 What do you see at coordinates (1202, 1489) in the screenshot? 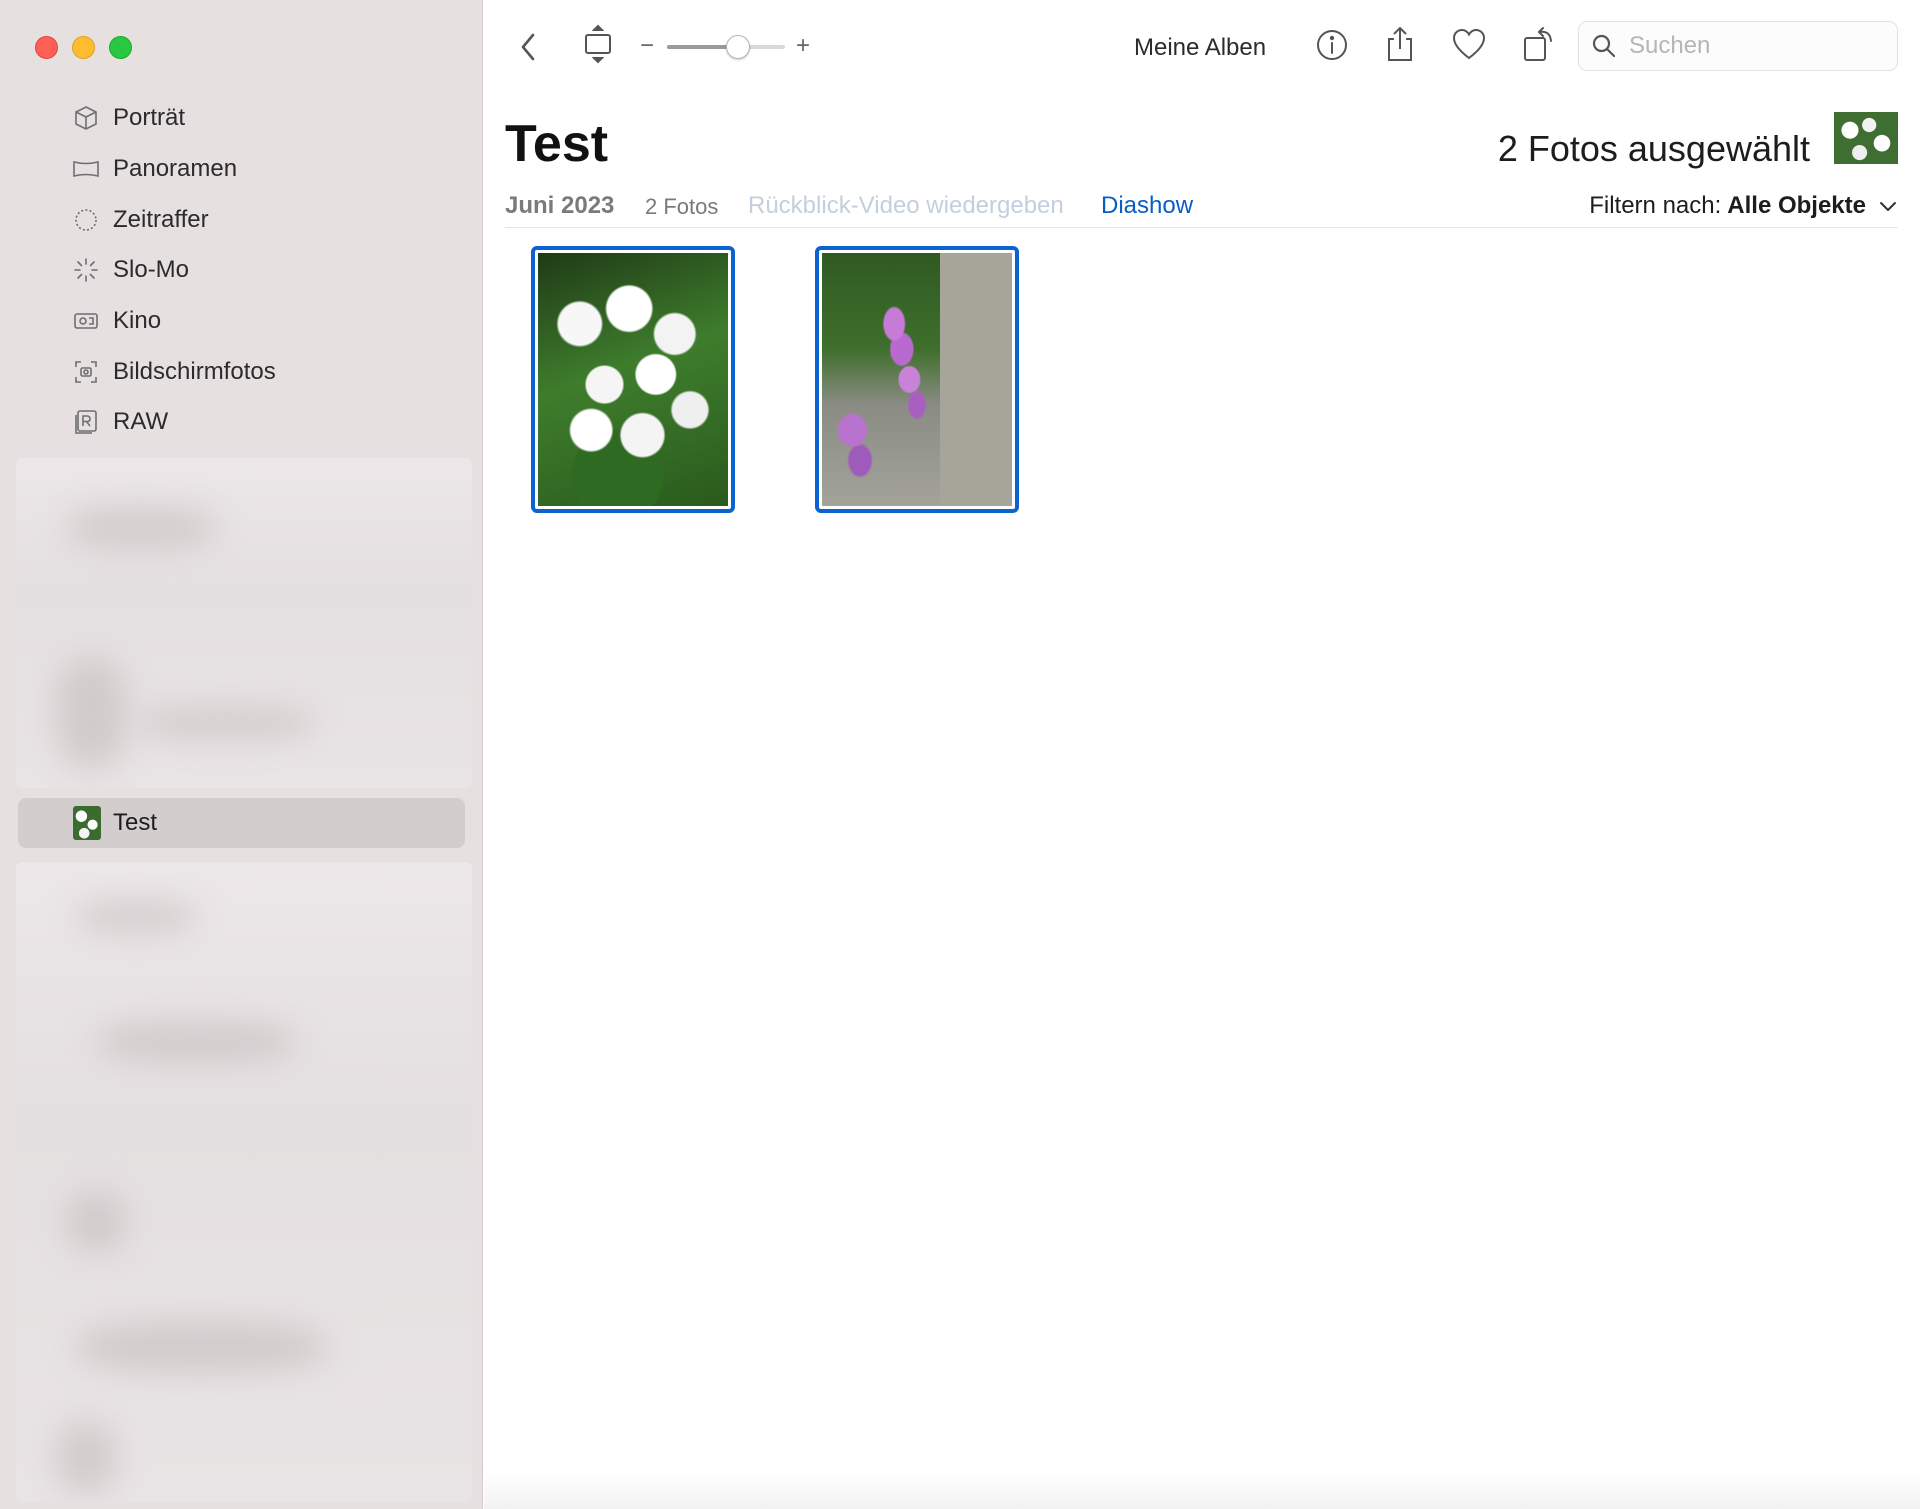
I see `bottom-edge` at bounding box center [1202, 1489].